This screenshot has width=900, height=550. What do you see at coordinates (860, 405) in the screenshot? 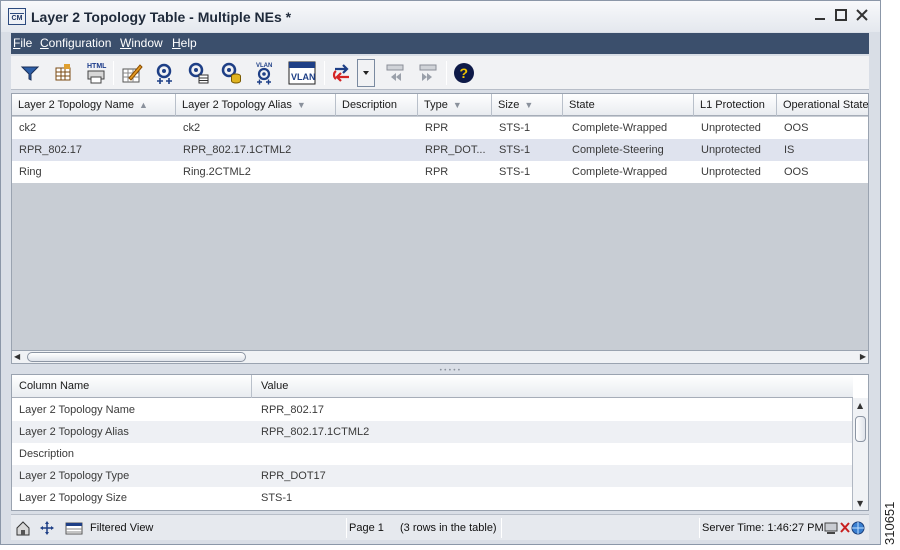
I see `scroll-up-icon: ▲` at bounding box center [860, 405].